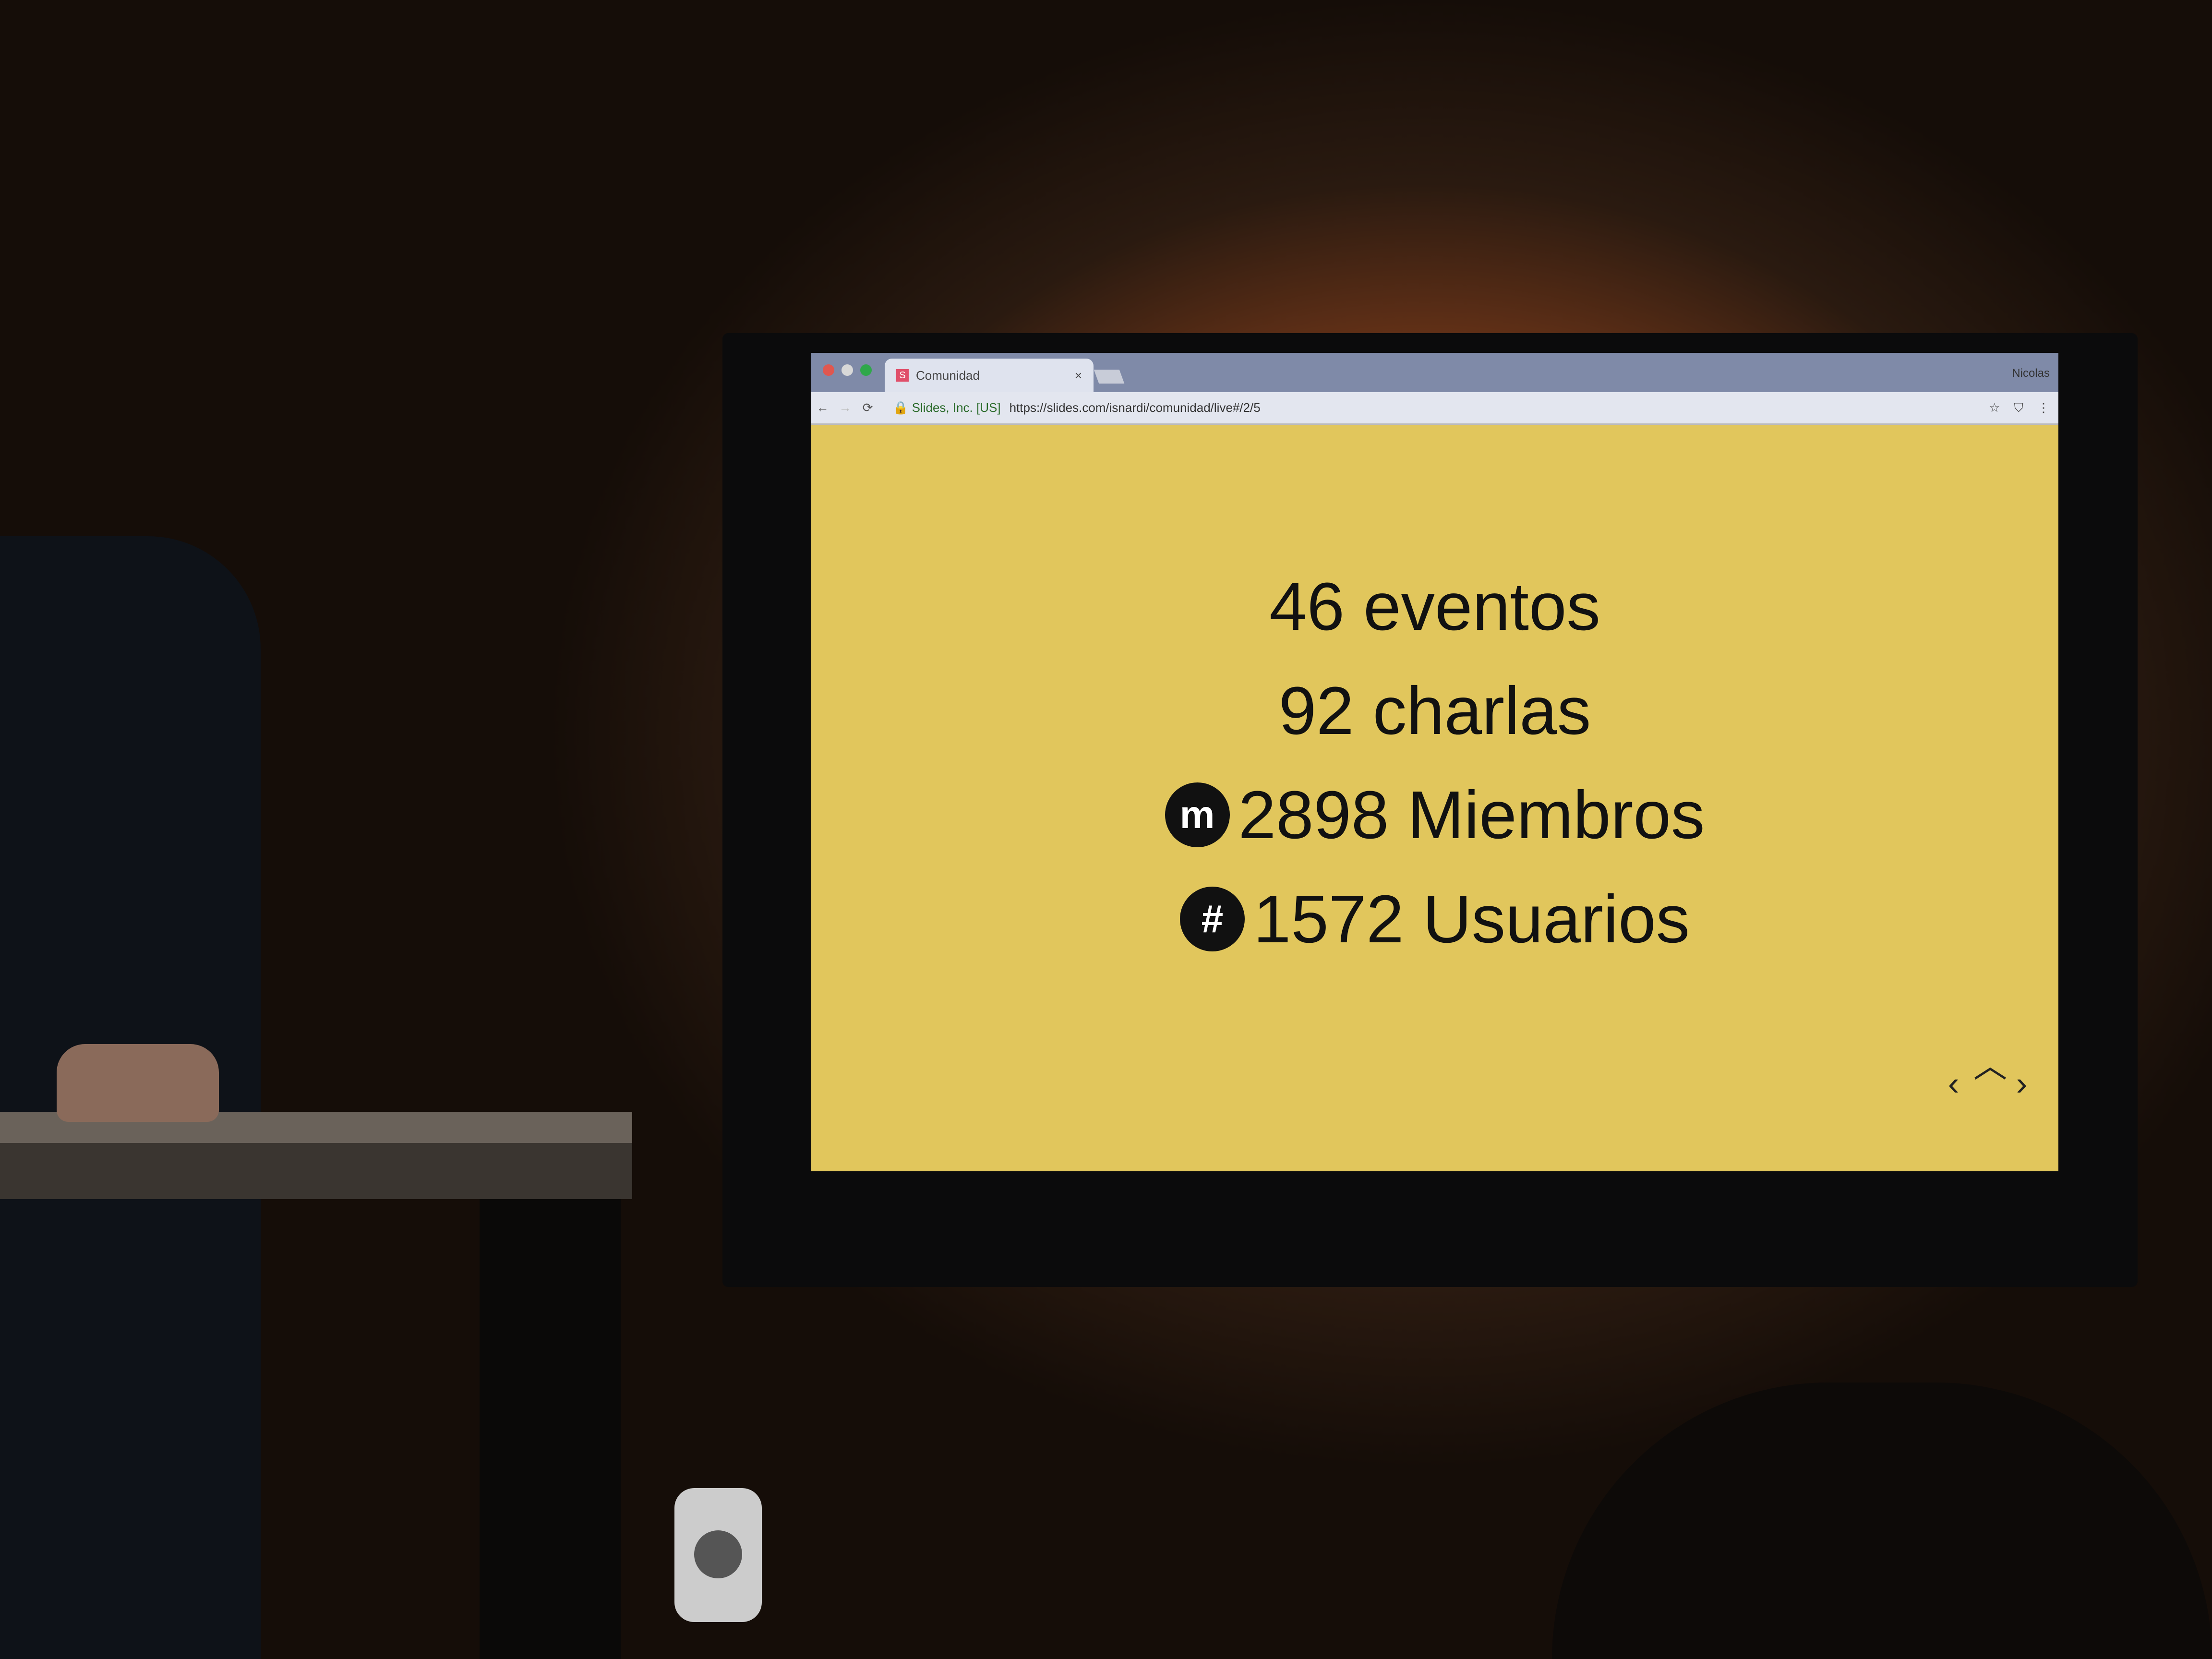 This screenshot has height=1659, width=2212. I want to click on minimize-window-button, so click(847, 370).